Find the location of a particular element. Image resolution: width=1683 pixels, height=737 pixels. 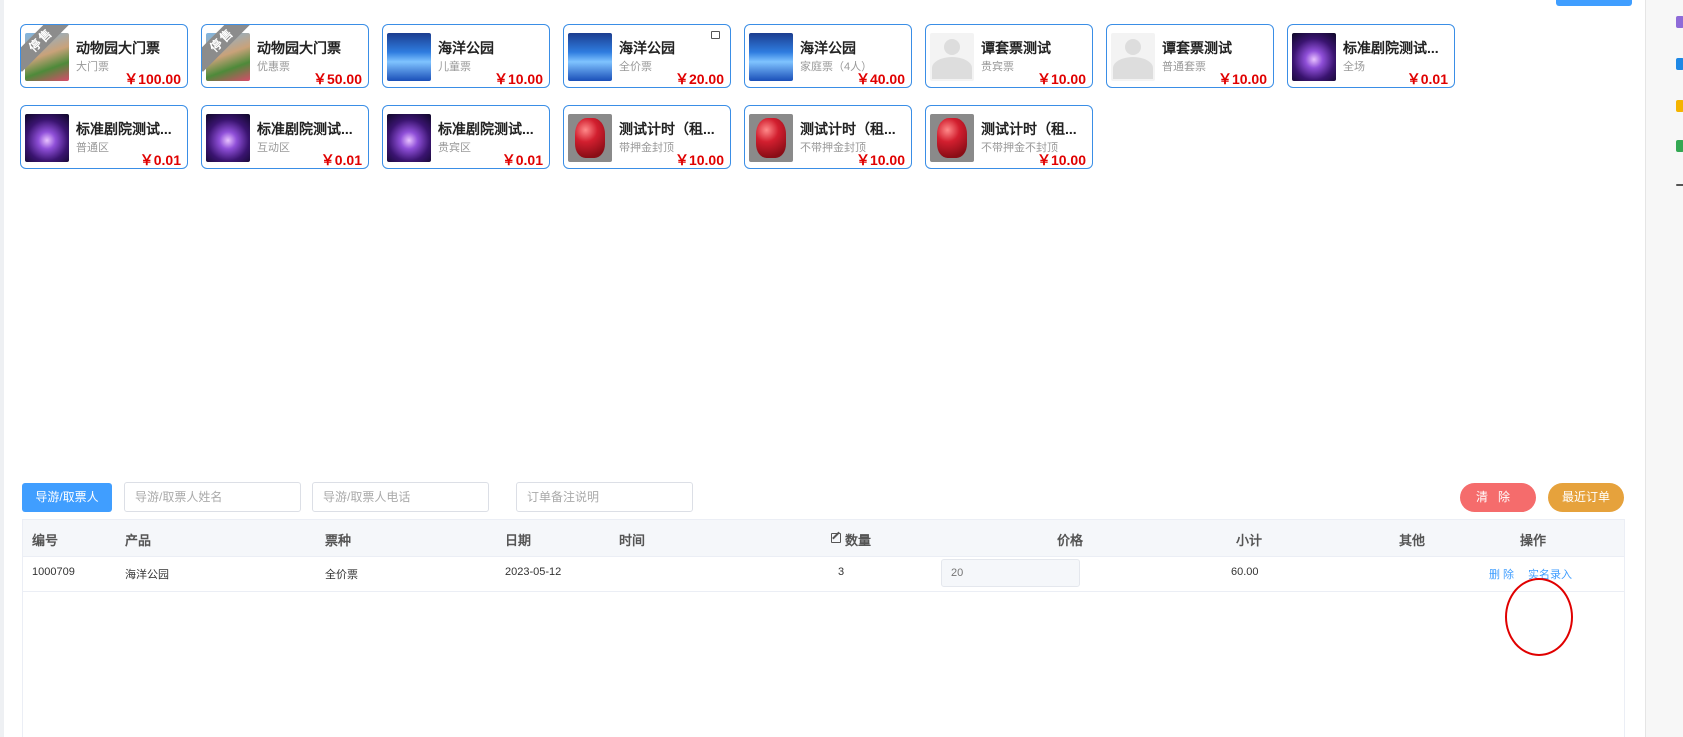

product-ticket-type: 优惠票 is located at coordinates (273, 67).